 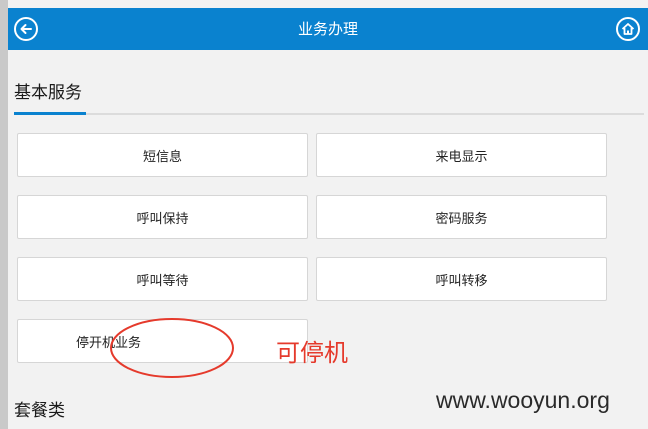 I want to click on tile-label: 呼叫保持, so click(x=162, y=219).